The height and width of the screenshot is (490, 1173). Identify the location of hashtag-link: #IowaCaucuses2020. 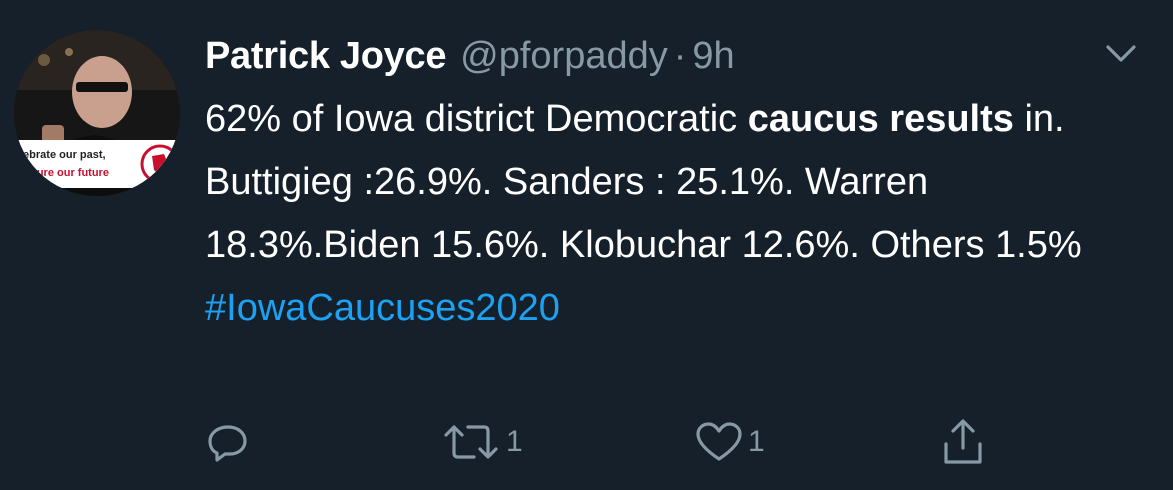
(382, 308).